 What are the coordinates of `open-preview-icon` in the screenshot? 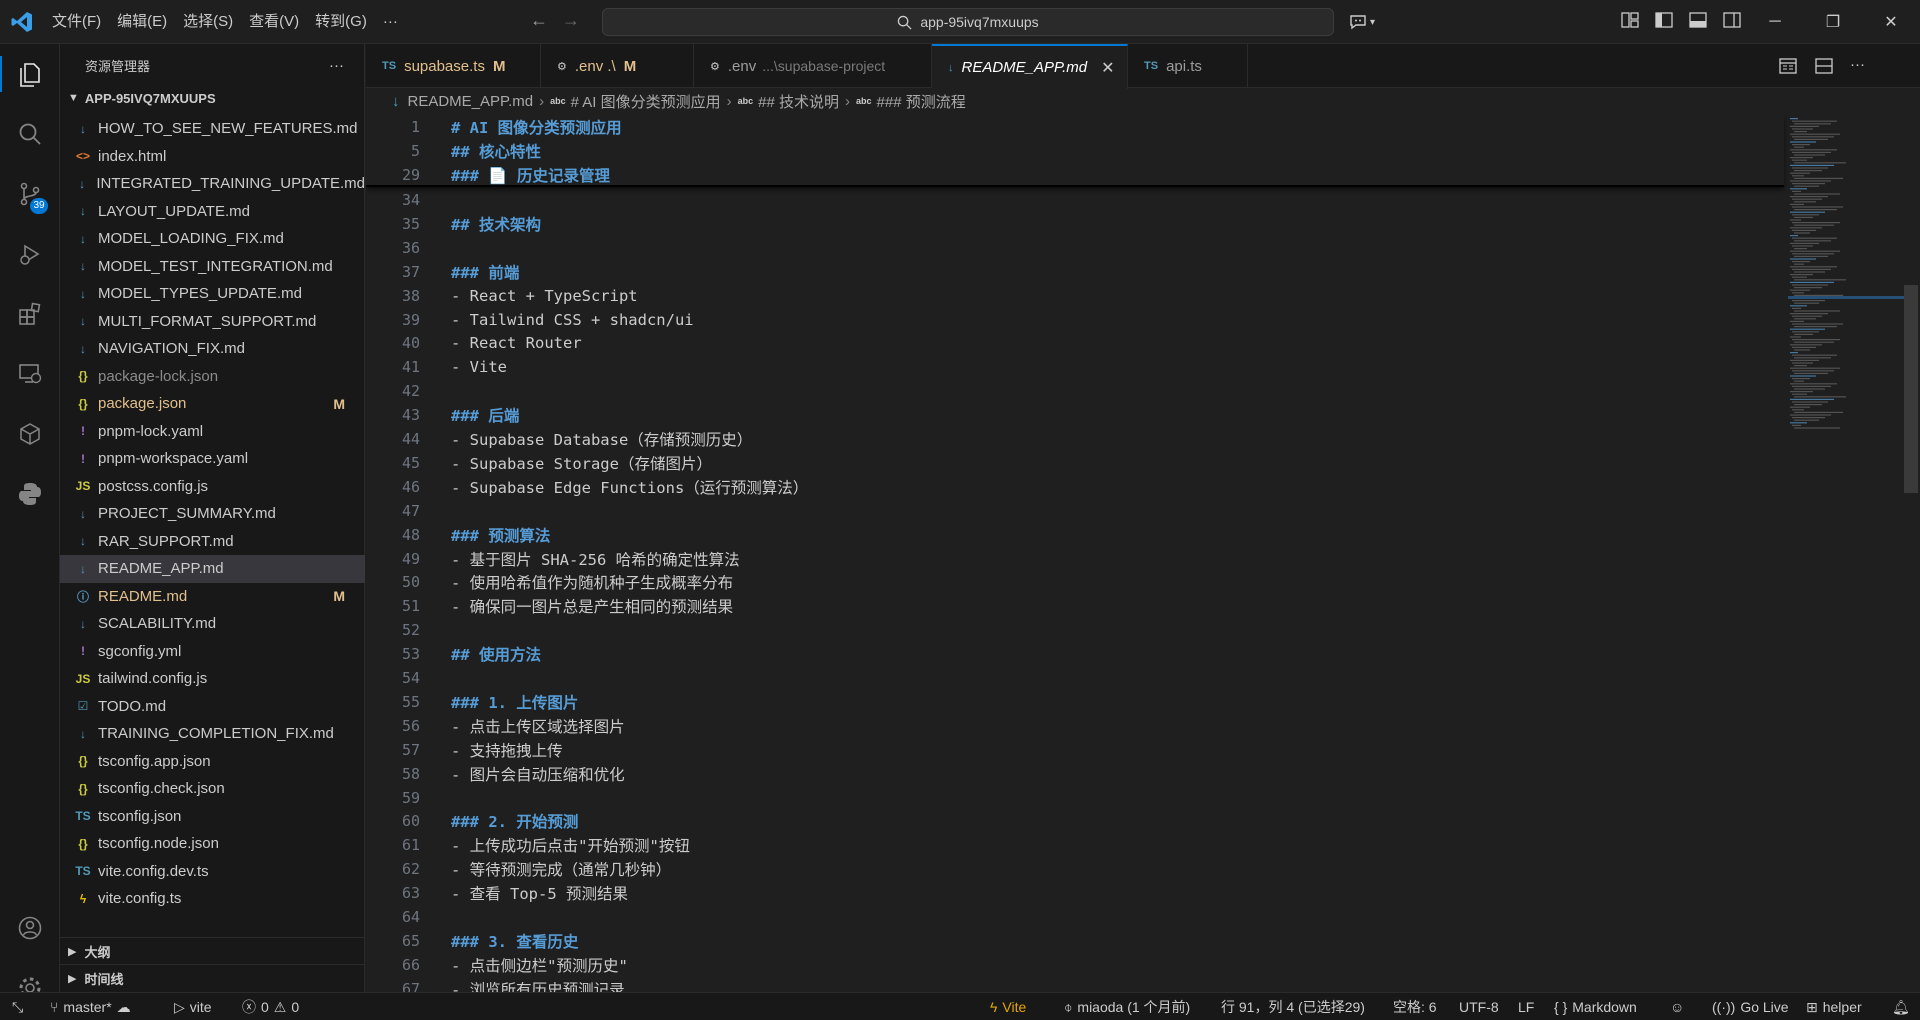 It's located at (1788, 66).